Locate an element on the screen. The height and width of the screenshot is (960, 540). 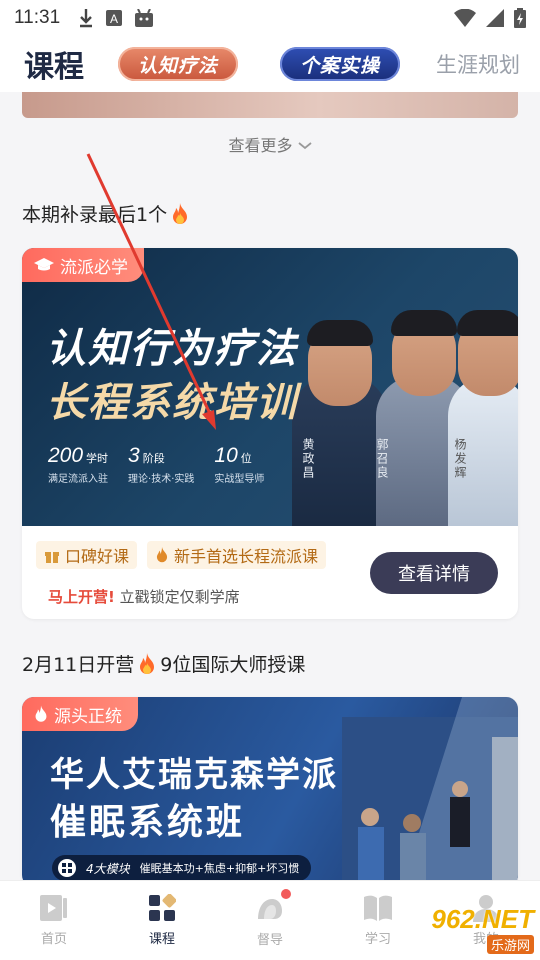
wifi-icon is located at coordinates (465, 18).